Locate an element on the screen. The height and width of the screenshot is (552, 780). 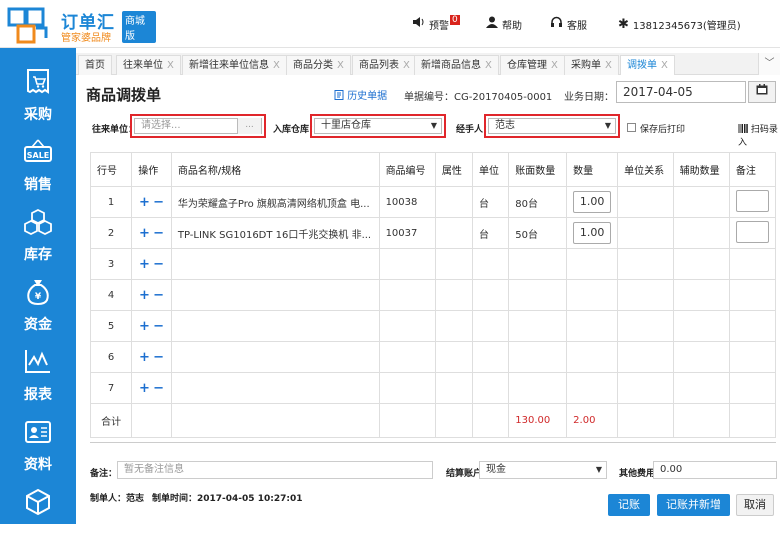
user-menu: ✱ 13812345673(管理员) is located at coordinates (679, 24).